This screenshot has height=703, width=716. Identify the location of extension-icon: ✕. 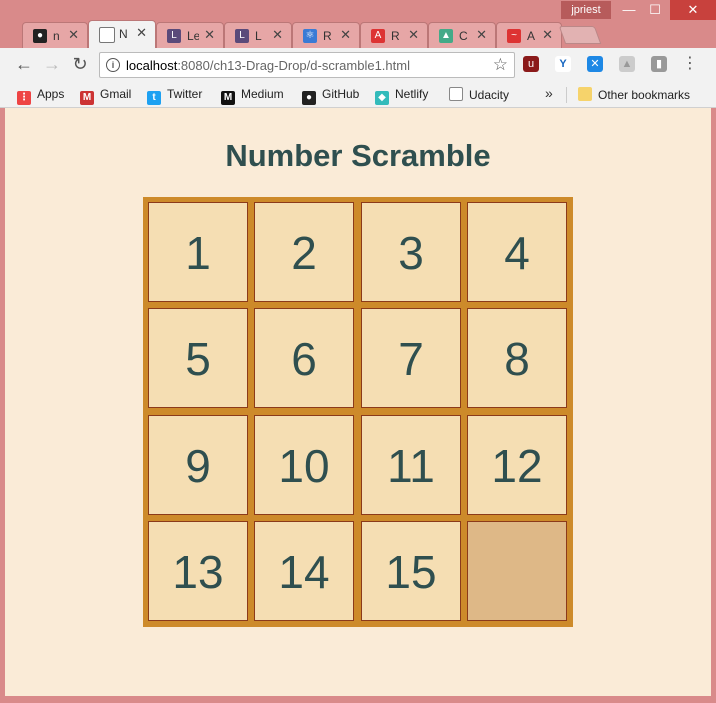
(595, 64).